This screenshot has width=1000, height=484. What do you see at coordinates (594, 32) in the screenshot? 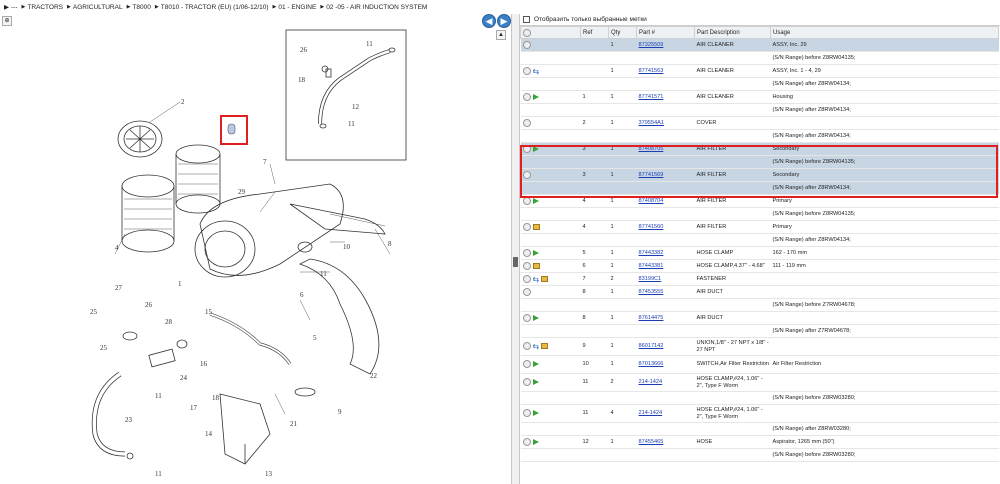
I see `col-header-ref: Ref` at bounding box center [594, 32].